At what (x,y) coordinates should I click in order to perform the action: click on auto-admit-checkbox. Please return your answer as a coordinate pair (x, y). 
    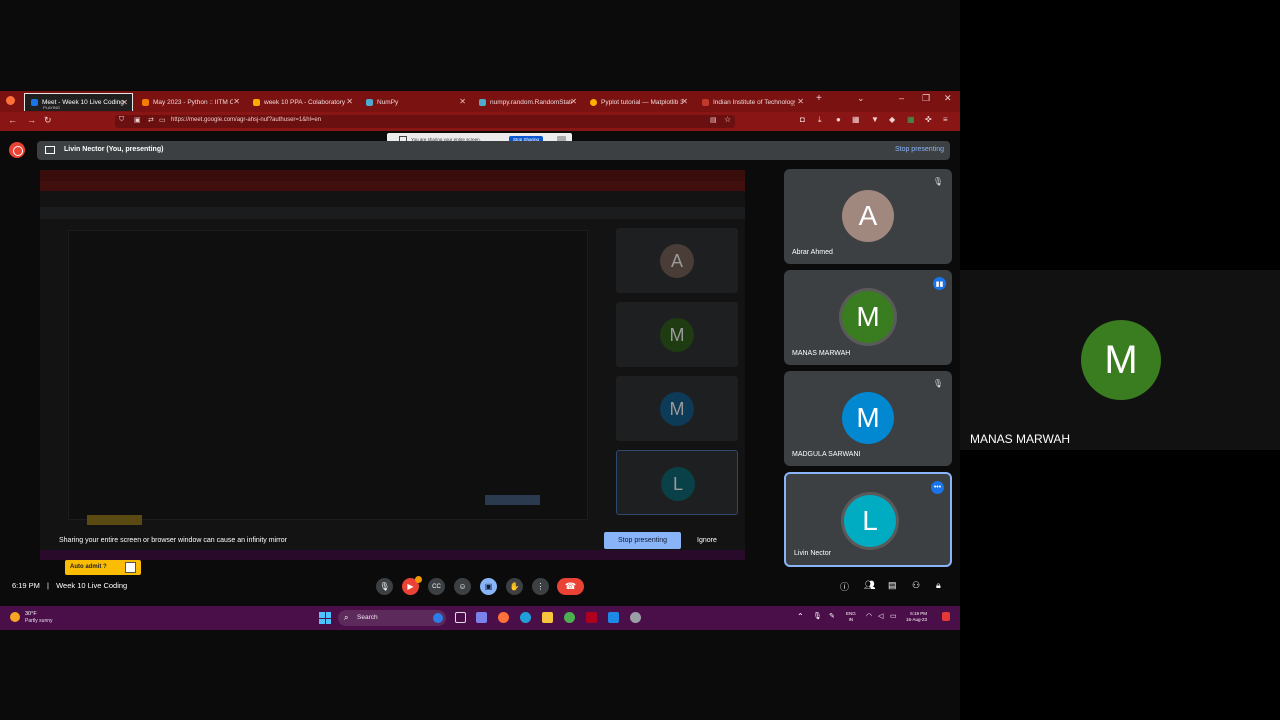
    Looking at the image, I should click on (130, 567).